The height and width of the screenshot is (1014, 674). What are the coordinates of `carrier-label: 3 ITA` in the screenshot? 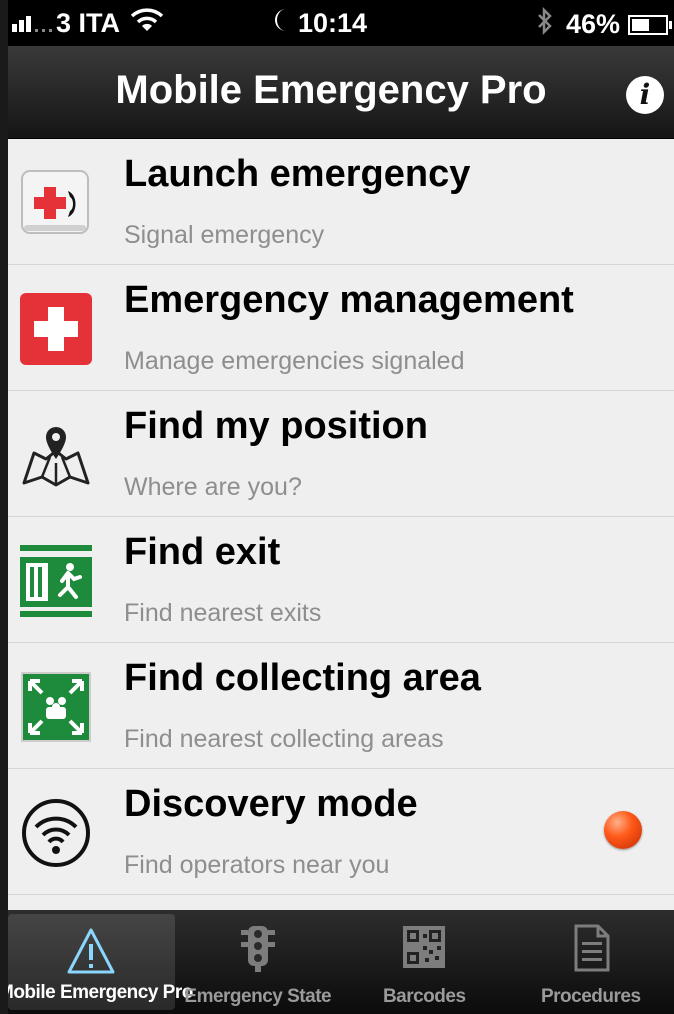 It's located at (88, 23).